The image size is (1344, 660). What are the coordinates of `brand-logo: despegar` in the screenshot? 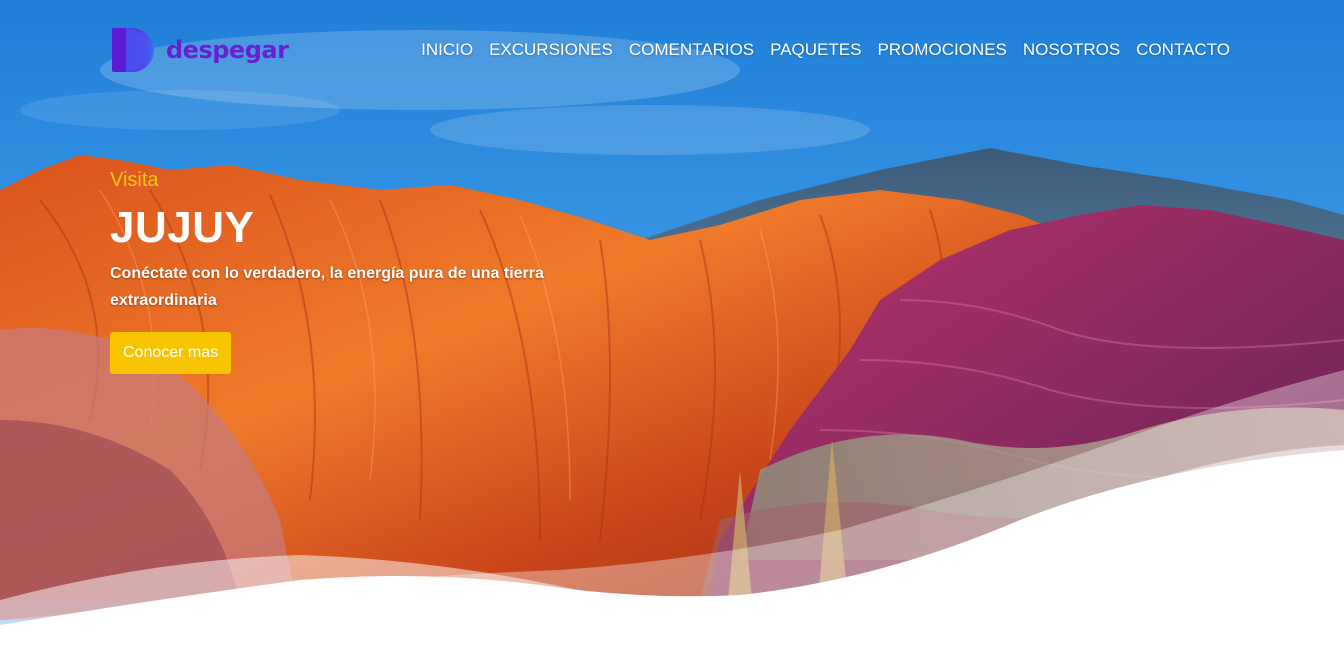 It's located at (200, 50).